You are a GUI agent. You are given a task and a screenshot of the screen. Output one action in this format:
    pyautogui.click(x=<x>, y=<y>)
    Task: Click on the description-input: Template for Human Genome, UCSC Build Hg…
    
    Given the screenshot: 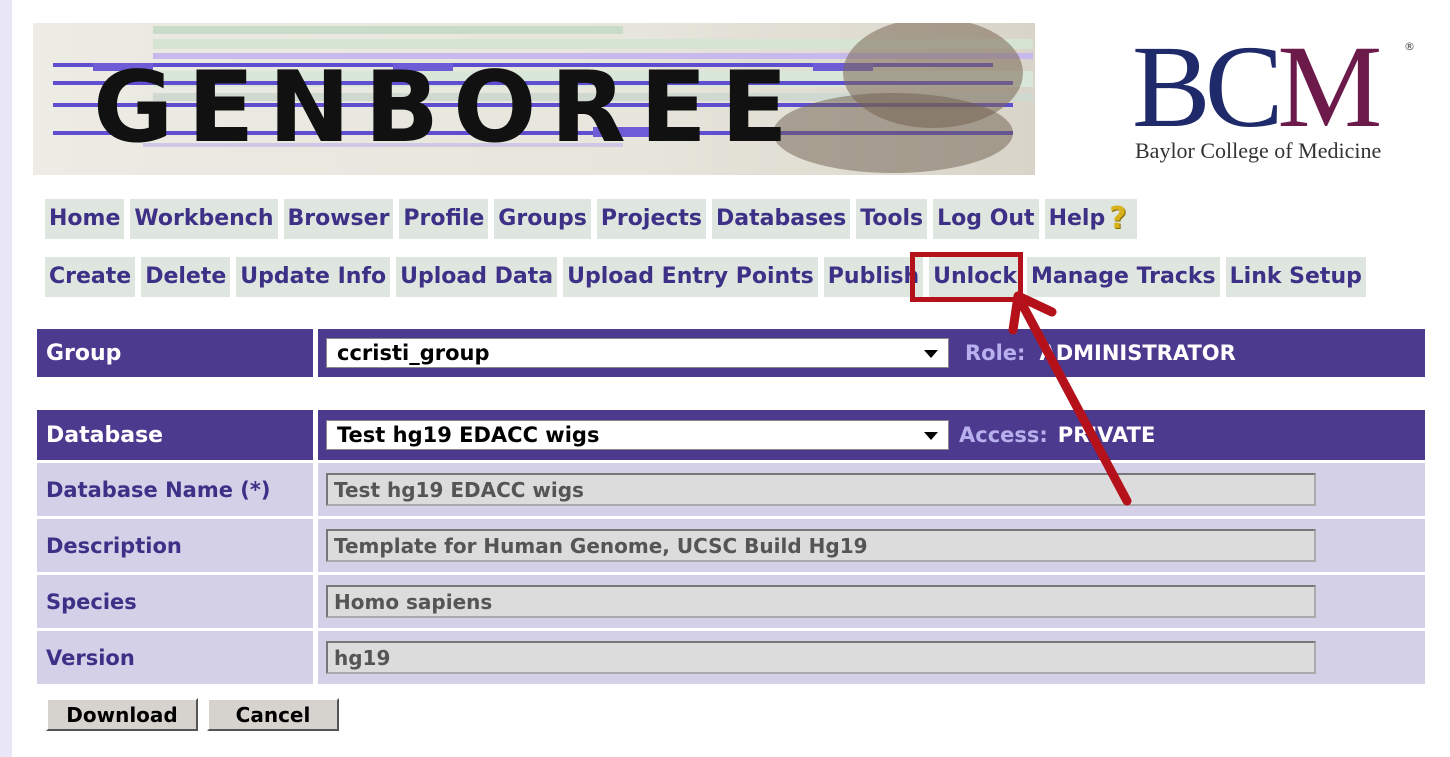 What is the action you would take?
    pyautogui.click(x=821, y=545)
    